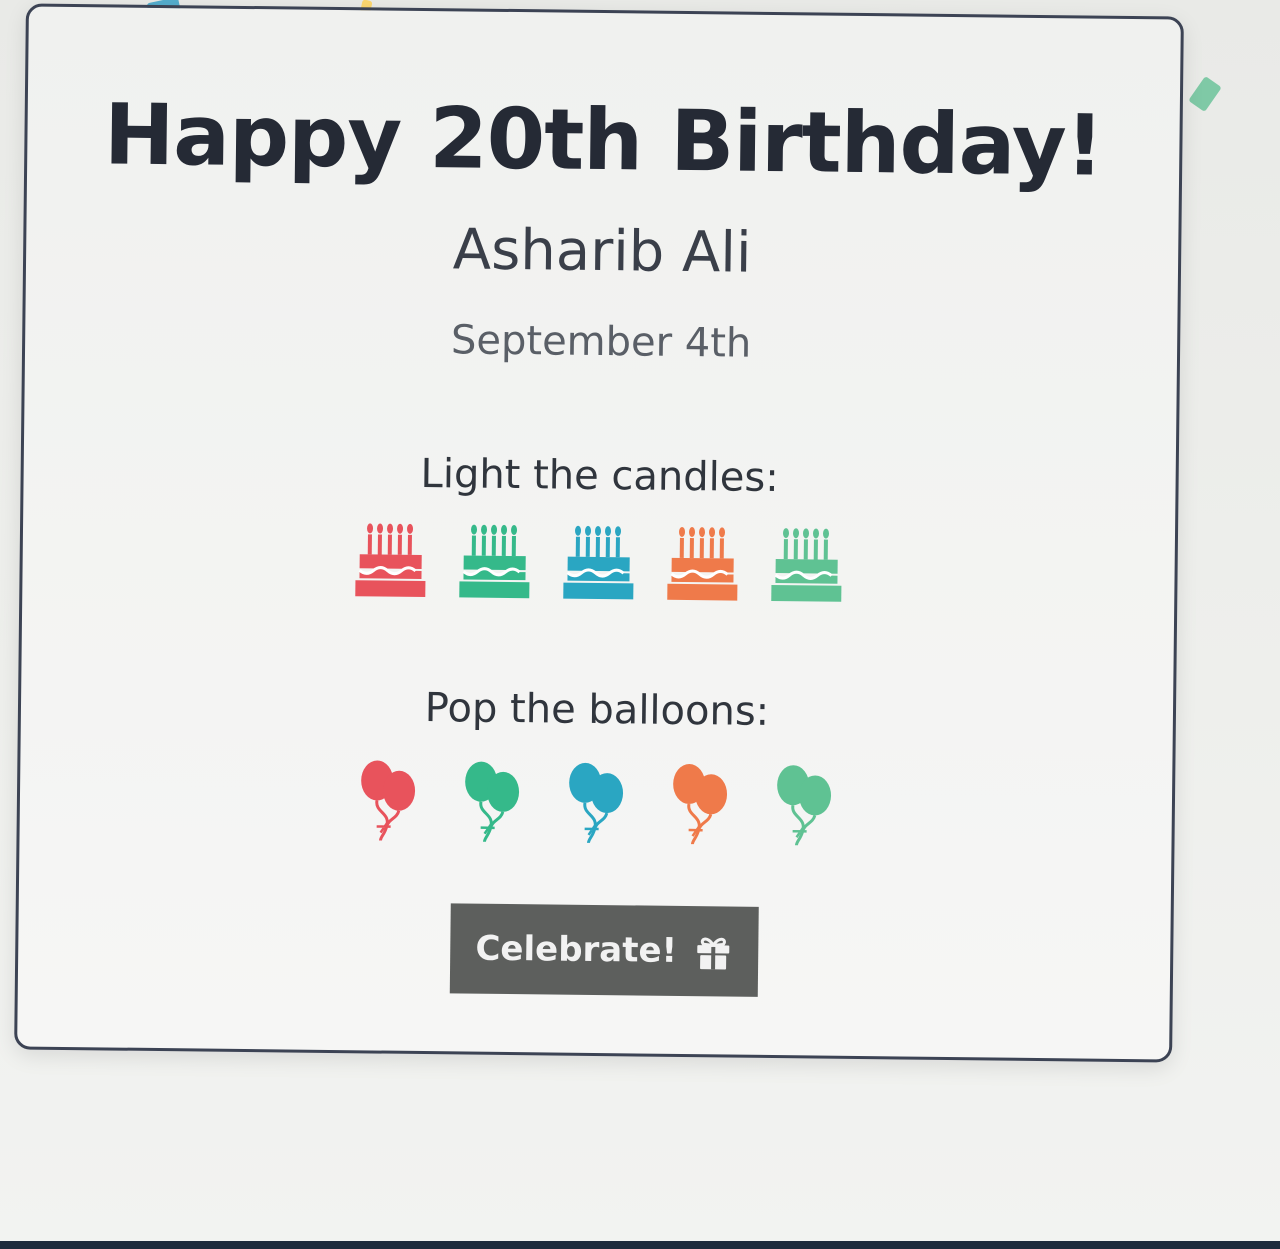 Image resolution: width=1280 pixels, height=1249 pixels. I want to click on celebrate-button: Celebrate!, so click(604, 950).